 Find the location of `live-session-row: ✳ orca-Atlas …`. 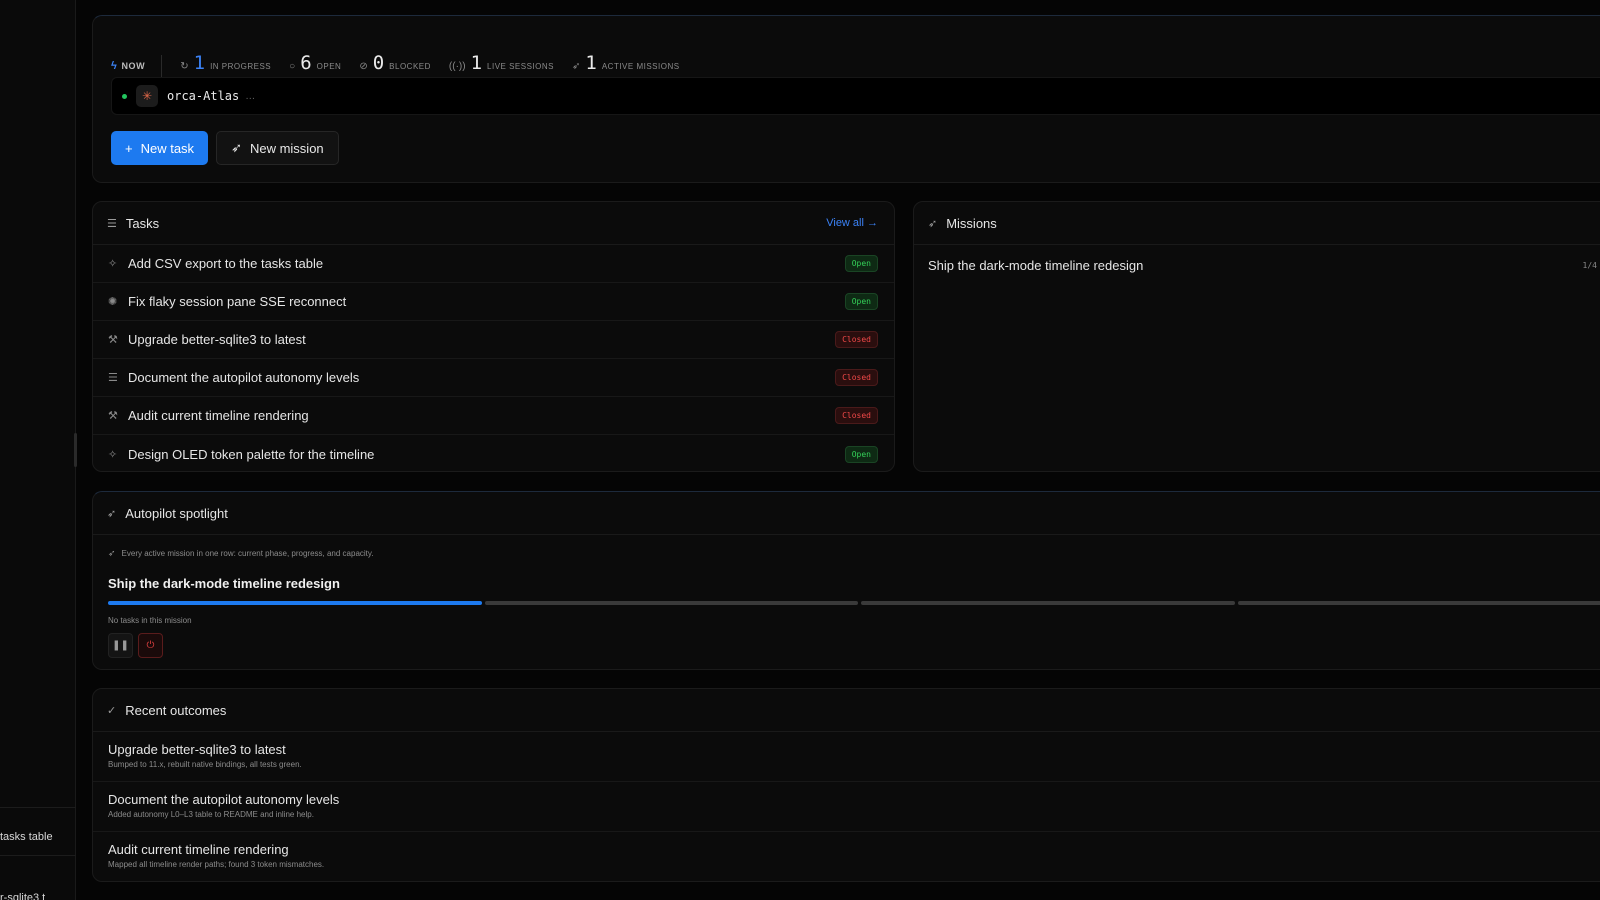

live-session-row: ✳ orca-Atlas … is located at coordinates (855, 96).